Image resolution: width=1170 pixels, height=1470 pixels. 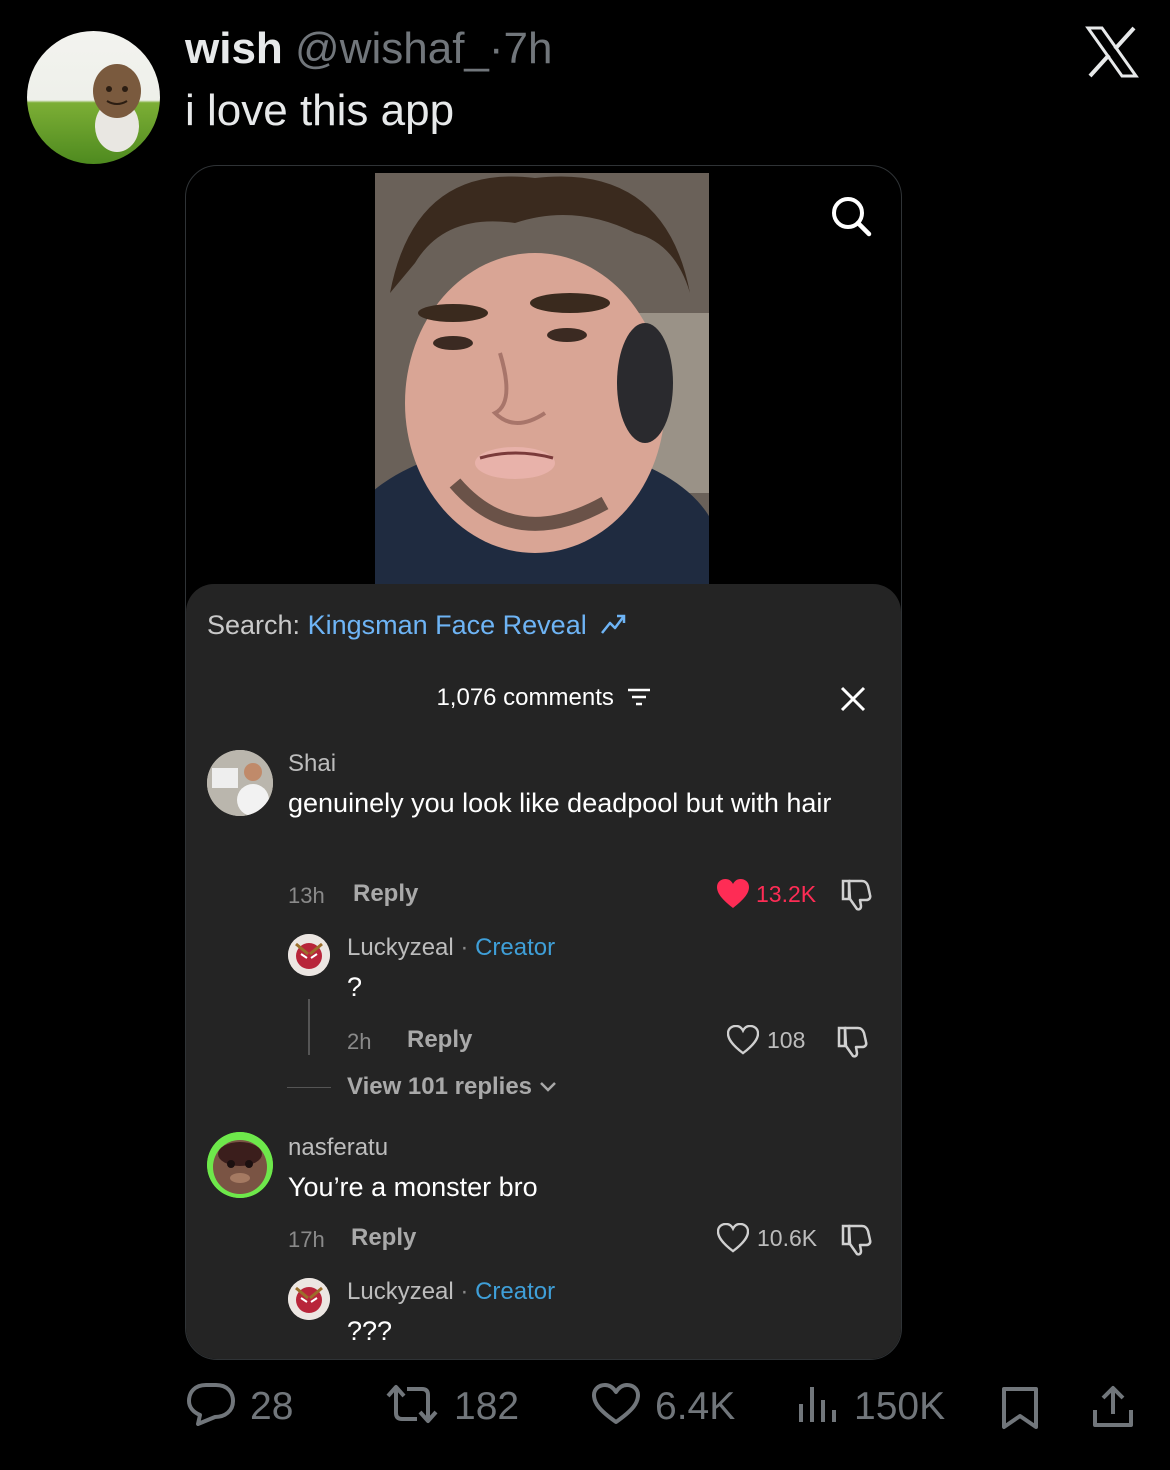 What do you see at coordinates (1112, 52) in the screenshot?
I see `x-logo-icon` at bounding box center [1112, 52].